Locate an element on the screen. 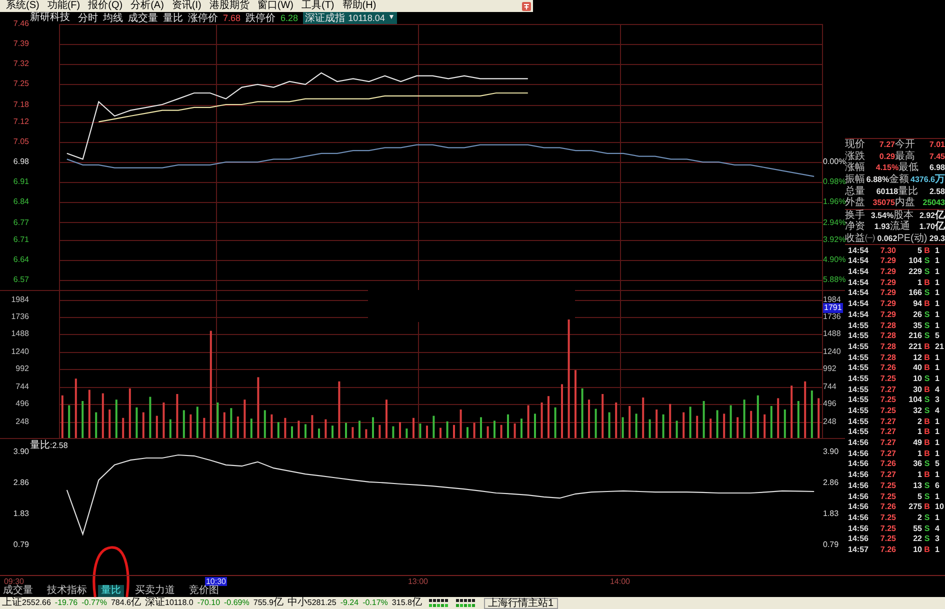 The width and height of the screenshot is (945, 609). trade-count: 21 is located at coordinates (939, 346).